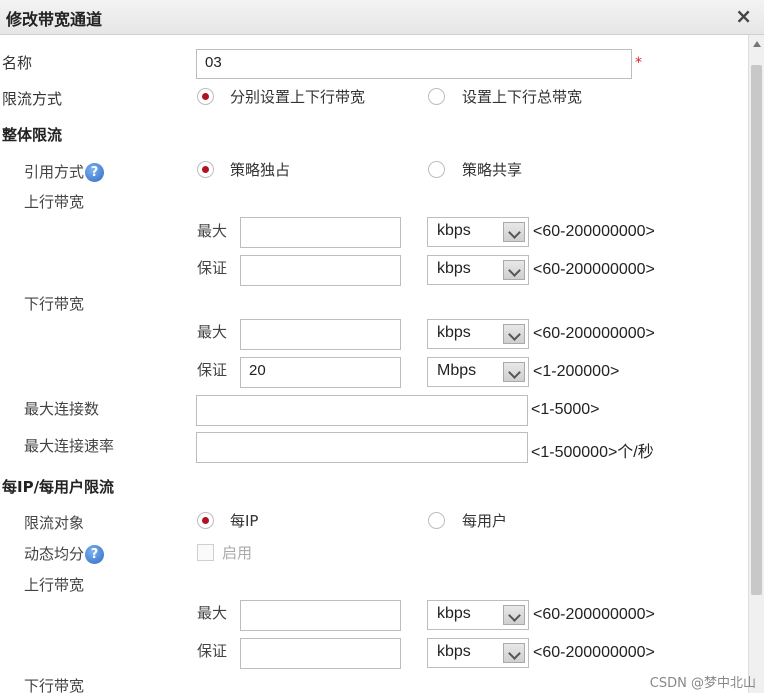 This screenshot has height=696, width=764. What do you see at coordinates (320, 653) in the screenshot?
I see `per-ip-up-guarantee-input` at bounding box center [320, 653].